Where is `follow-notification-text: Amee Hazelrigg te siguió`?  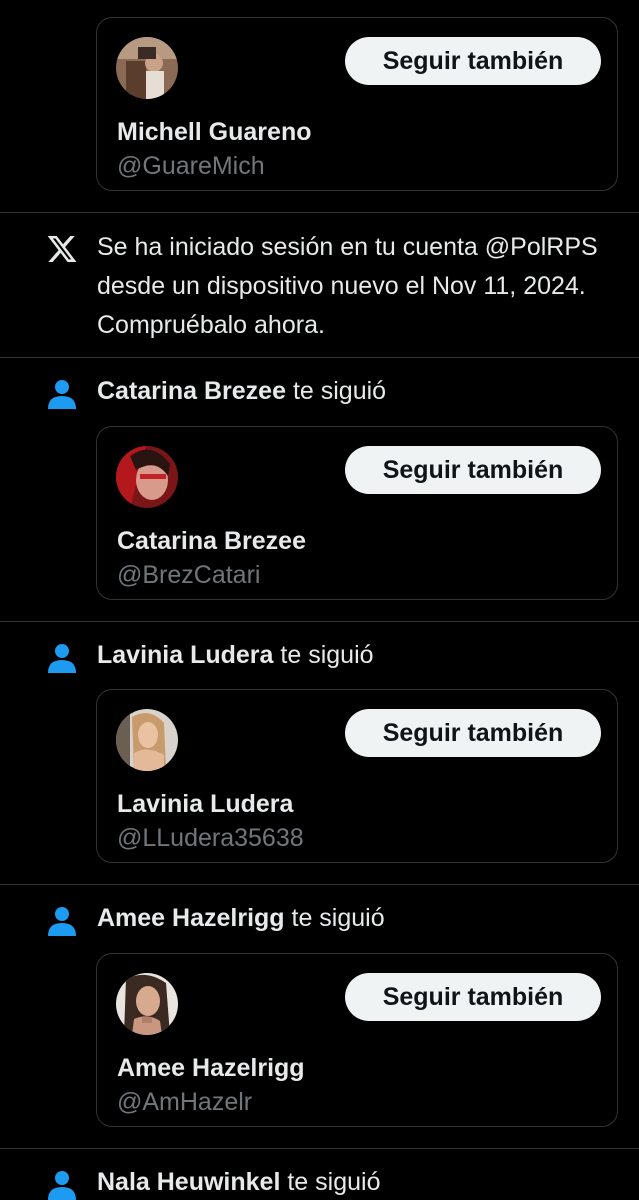
follow-notification-text: Amee Hazelrigg te siguió is located at coordinates (241, 918).